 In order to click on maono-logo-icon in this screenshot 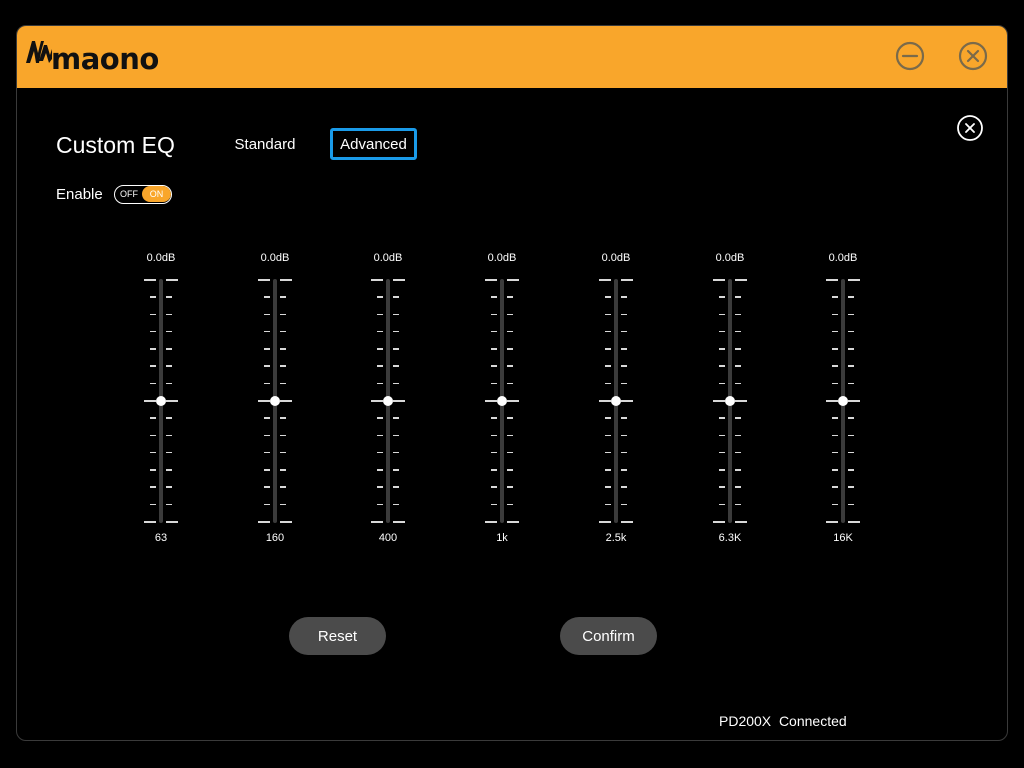, I will do `click(39, 52)`.